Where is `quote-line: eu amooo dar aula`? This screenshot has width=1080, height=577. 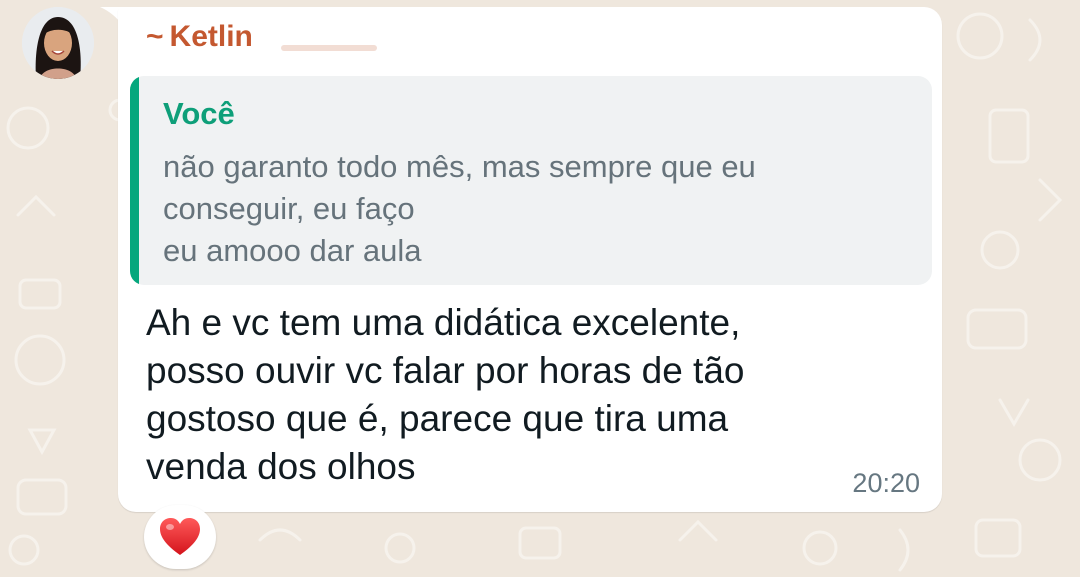 quote-line: eu amooo dar aula is located at coordinates (292, 250).